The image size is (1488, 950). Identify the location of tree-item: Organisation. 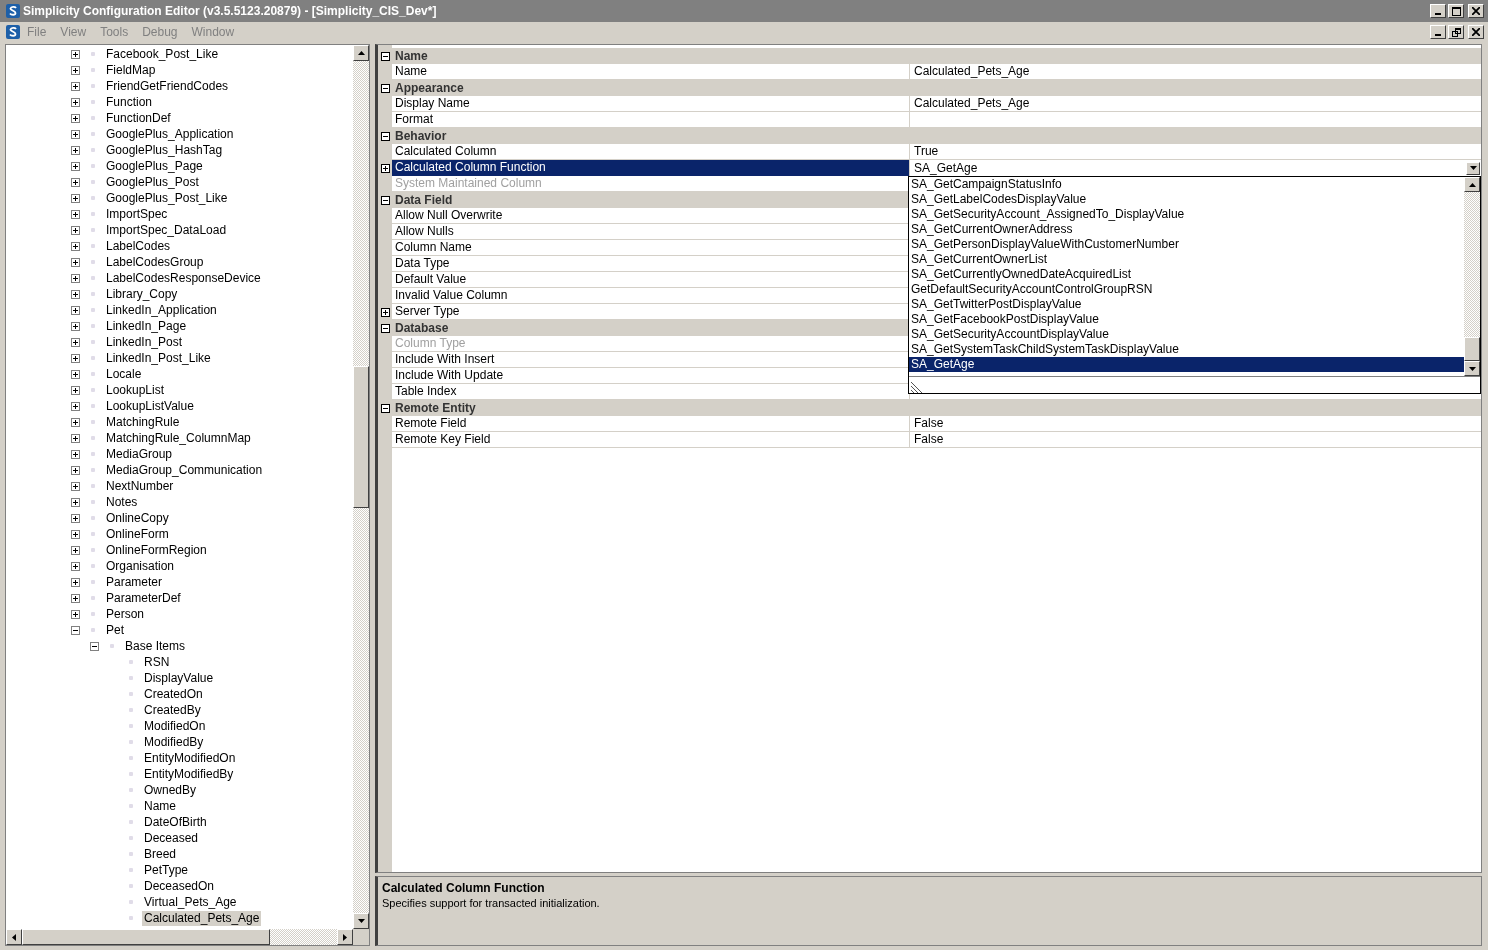
(140, 566).